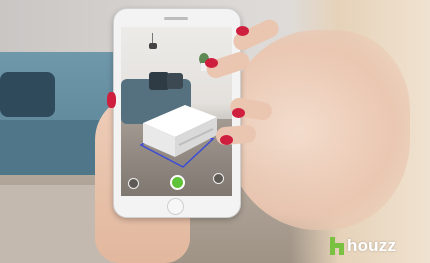  I want to click on ar-coffee-table, so click(178, 136).